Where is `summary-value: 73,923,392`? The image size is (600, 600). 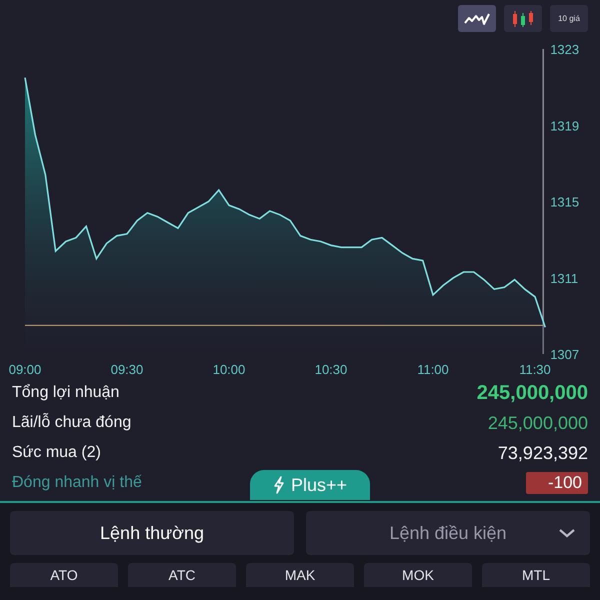 summary-value: 73,923,392 is located at coordinates (543, 453).